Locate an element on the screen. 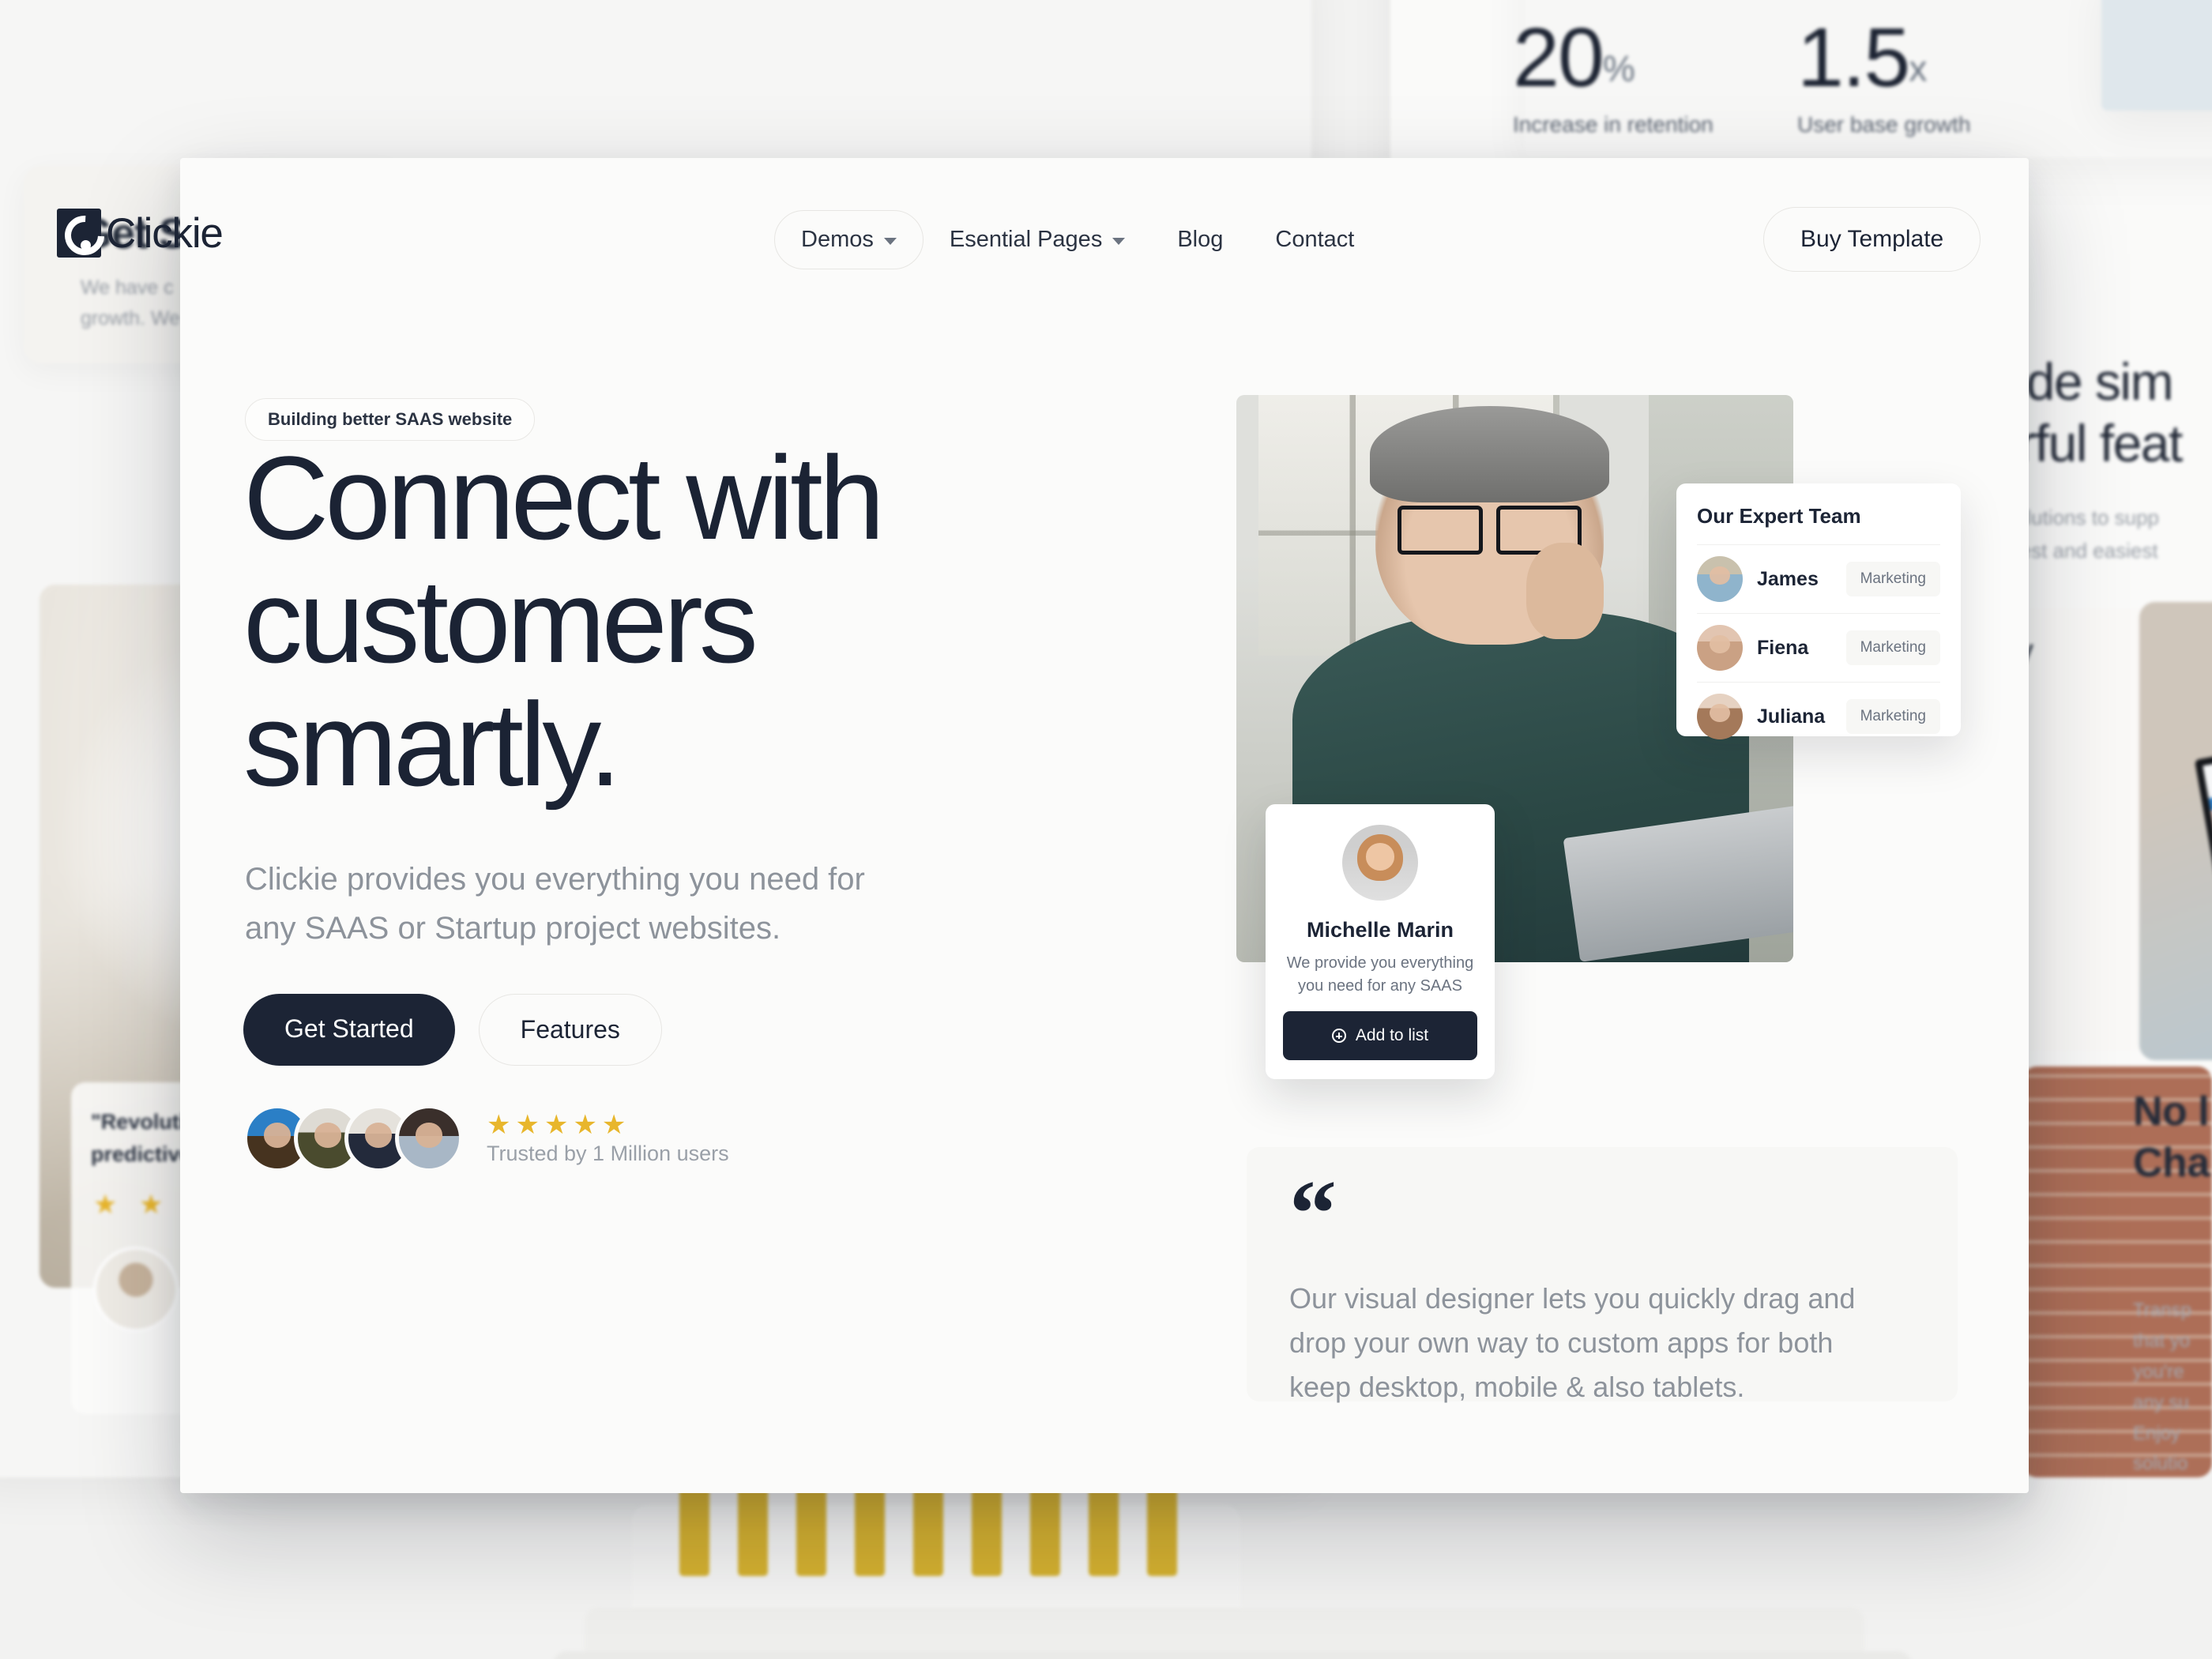  clickie-logo-icon is located at coordinates (79, 234).